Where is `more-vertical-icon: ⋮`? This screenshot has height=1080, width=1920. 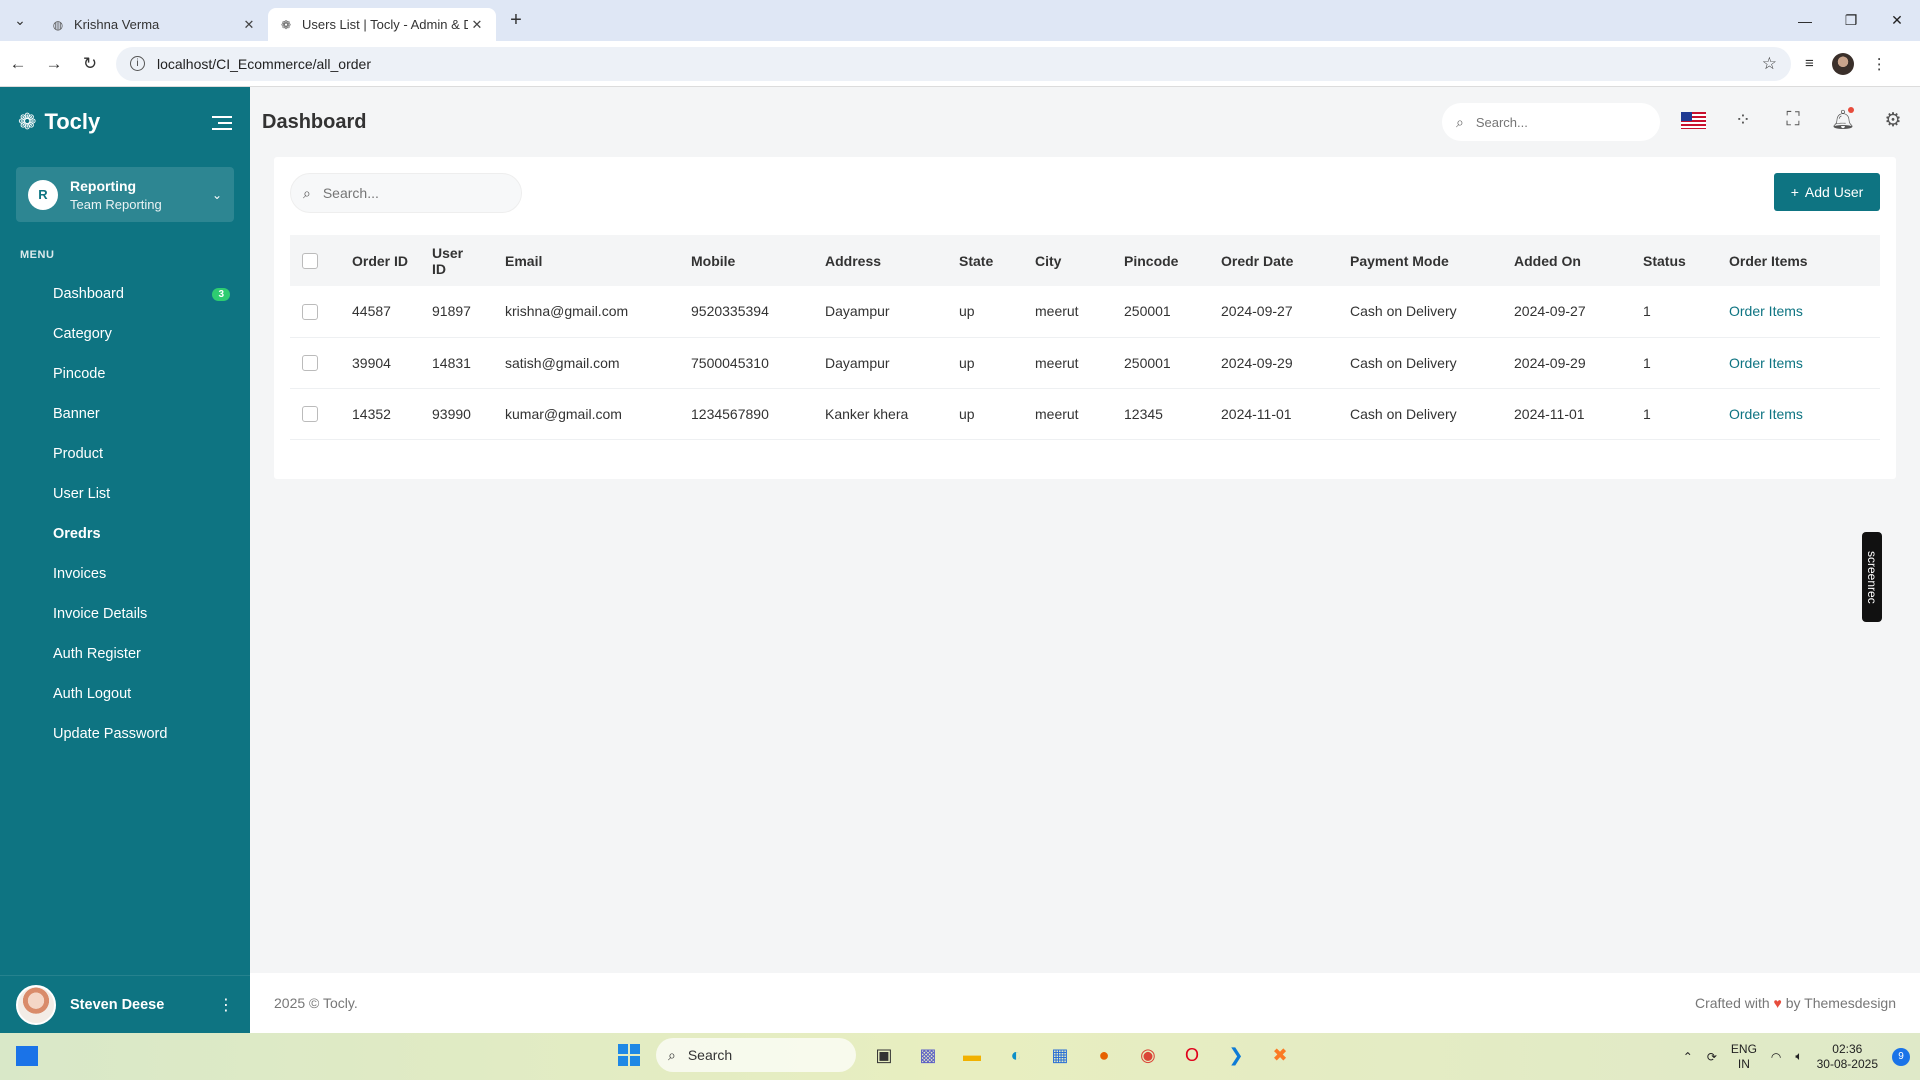 more-vertical-icon: ⋮ is located at coordinates (226, 1005).